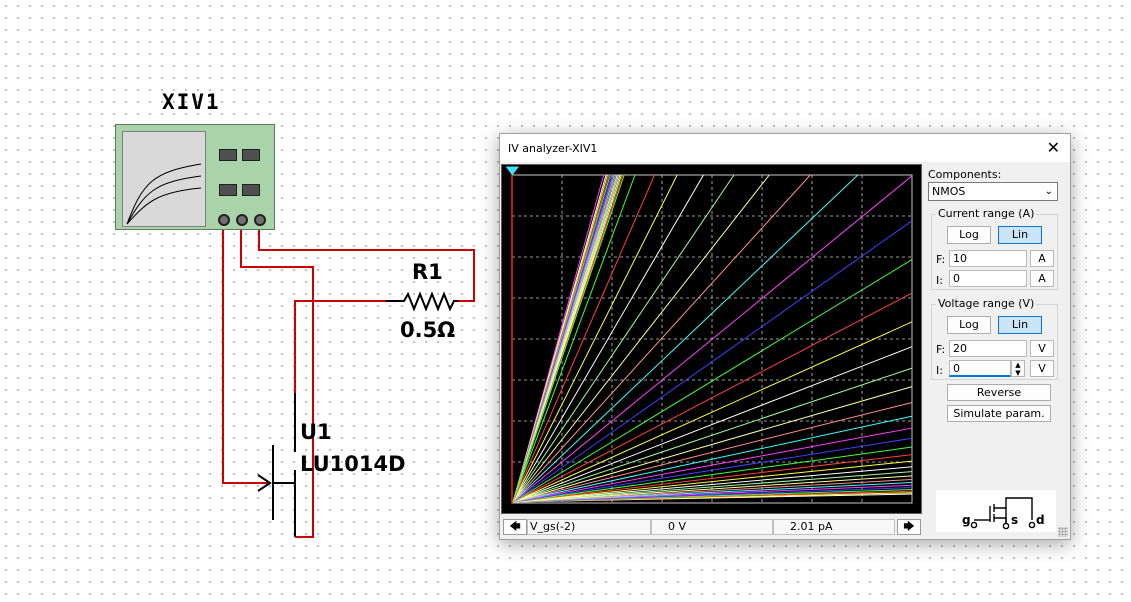 The height and width of the screenshot is (602, 1131). What do you see at coordinates (986, 213) in the screenshot?
I see `current-range-title: Current range (A)` at bounding box center [986, 213].